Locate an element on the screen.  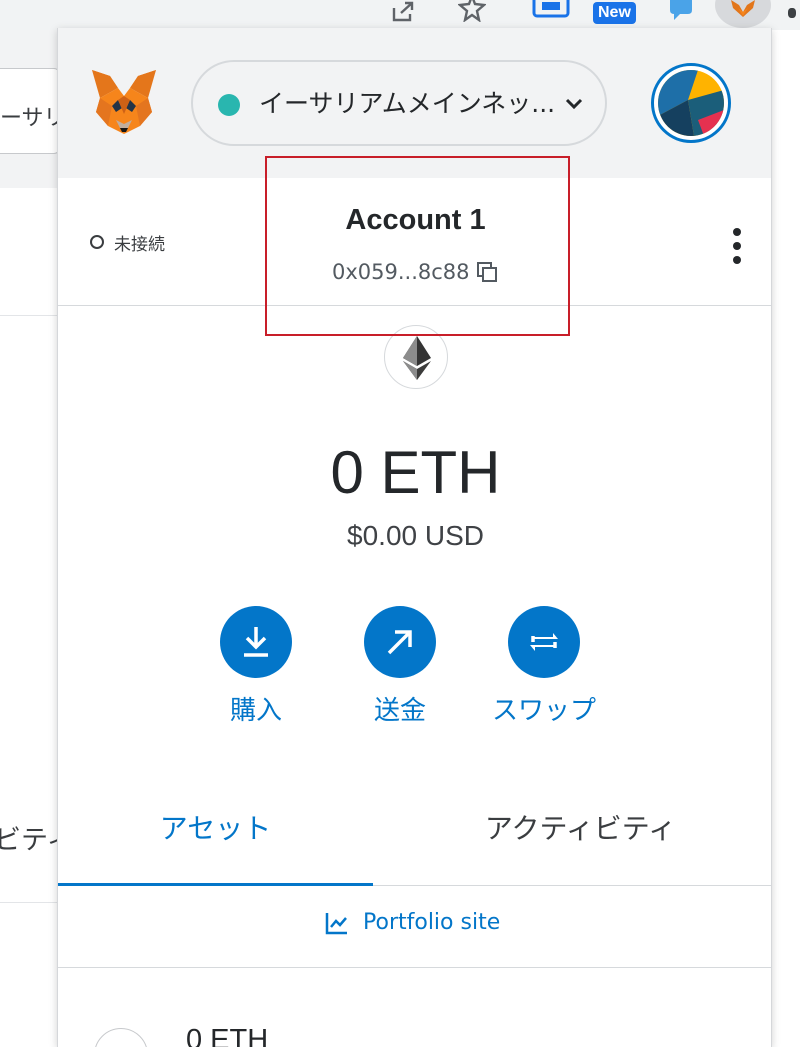
balance-usd: $0.00 USD is located at coordinates (415, 535).